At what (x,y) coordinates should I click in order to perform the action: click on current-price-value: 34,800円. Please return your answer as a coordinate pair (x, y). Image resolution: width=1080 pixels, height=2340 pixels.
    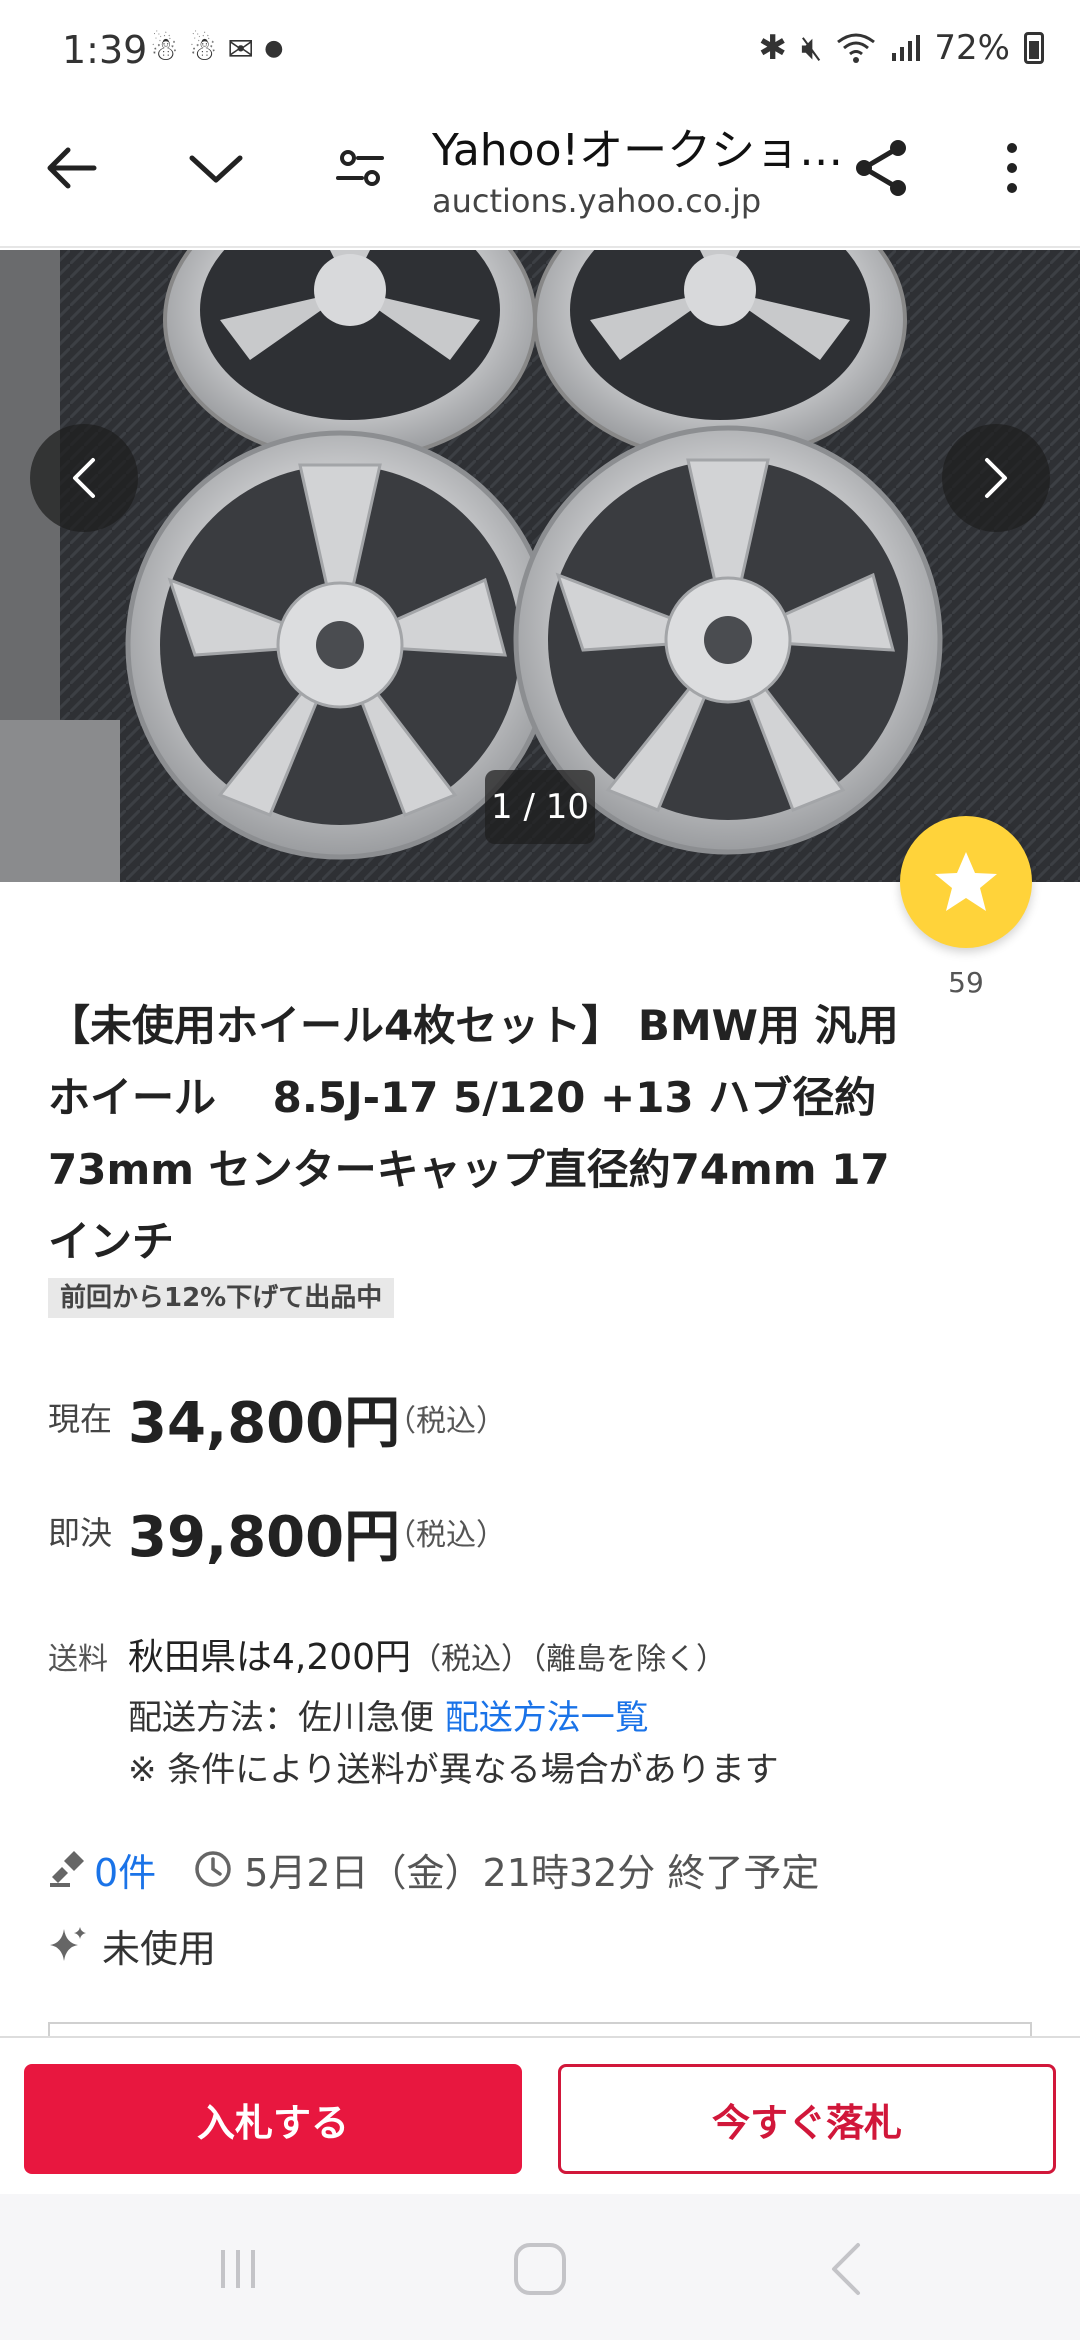
    Looking at the image, I should click on (264, 1423).